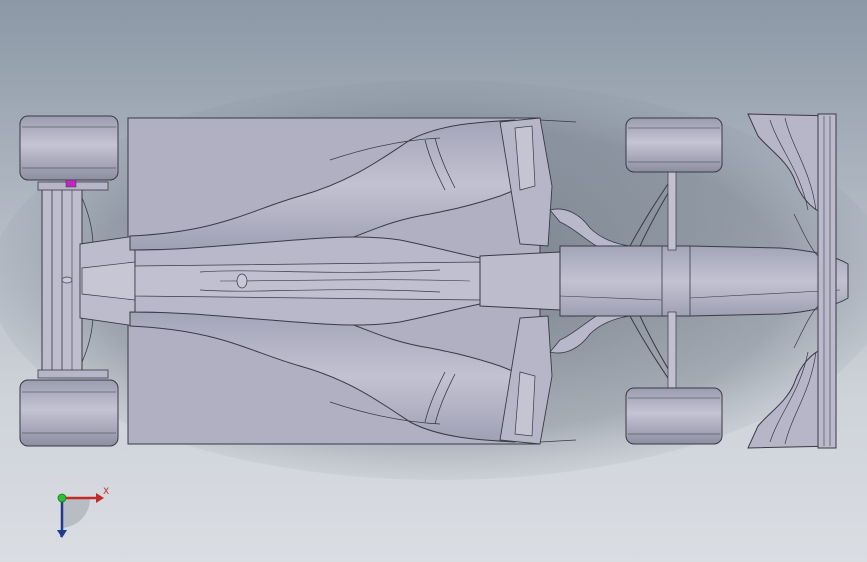  I want to click on x-axis-label: X, so click(106, 492).